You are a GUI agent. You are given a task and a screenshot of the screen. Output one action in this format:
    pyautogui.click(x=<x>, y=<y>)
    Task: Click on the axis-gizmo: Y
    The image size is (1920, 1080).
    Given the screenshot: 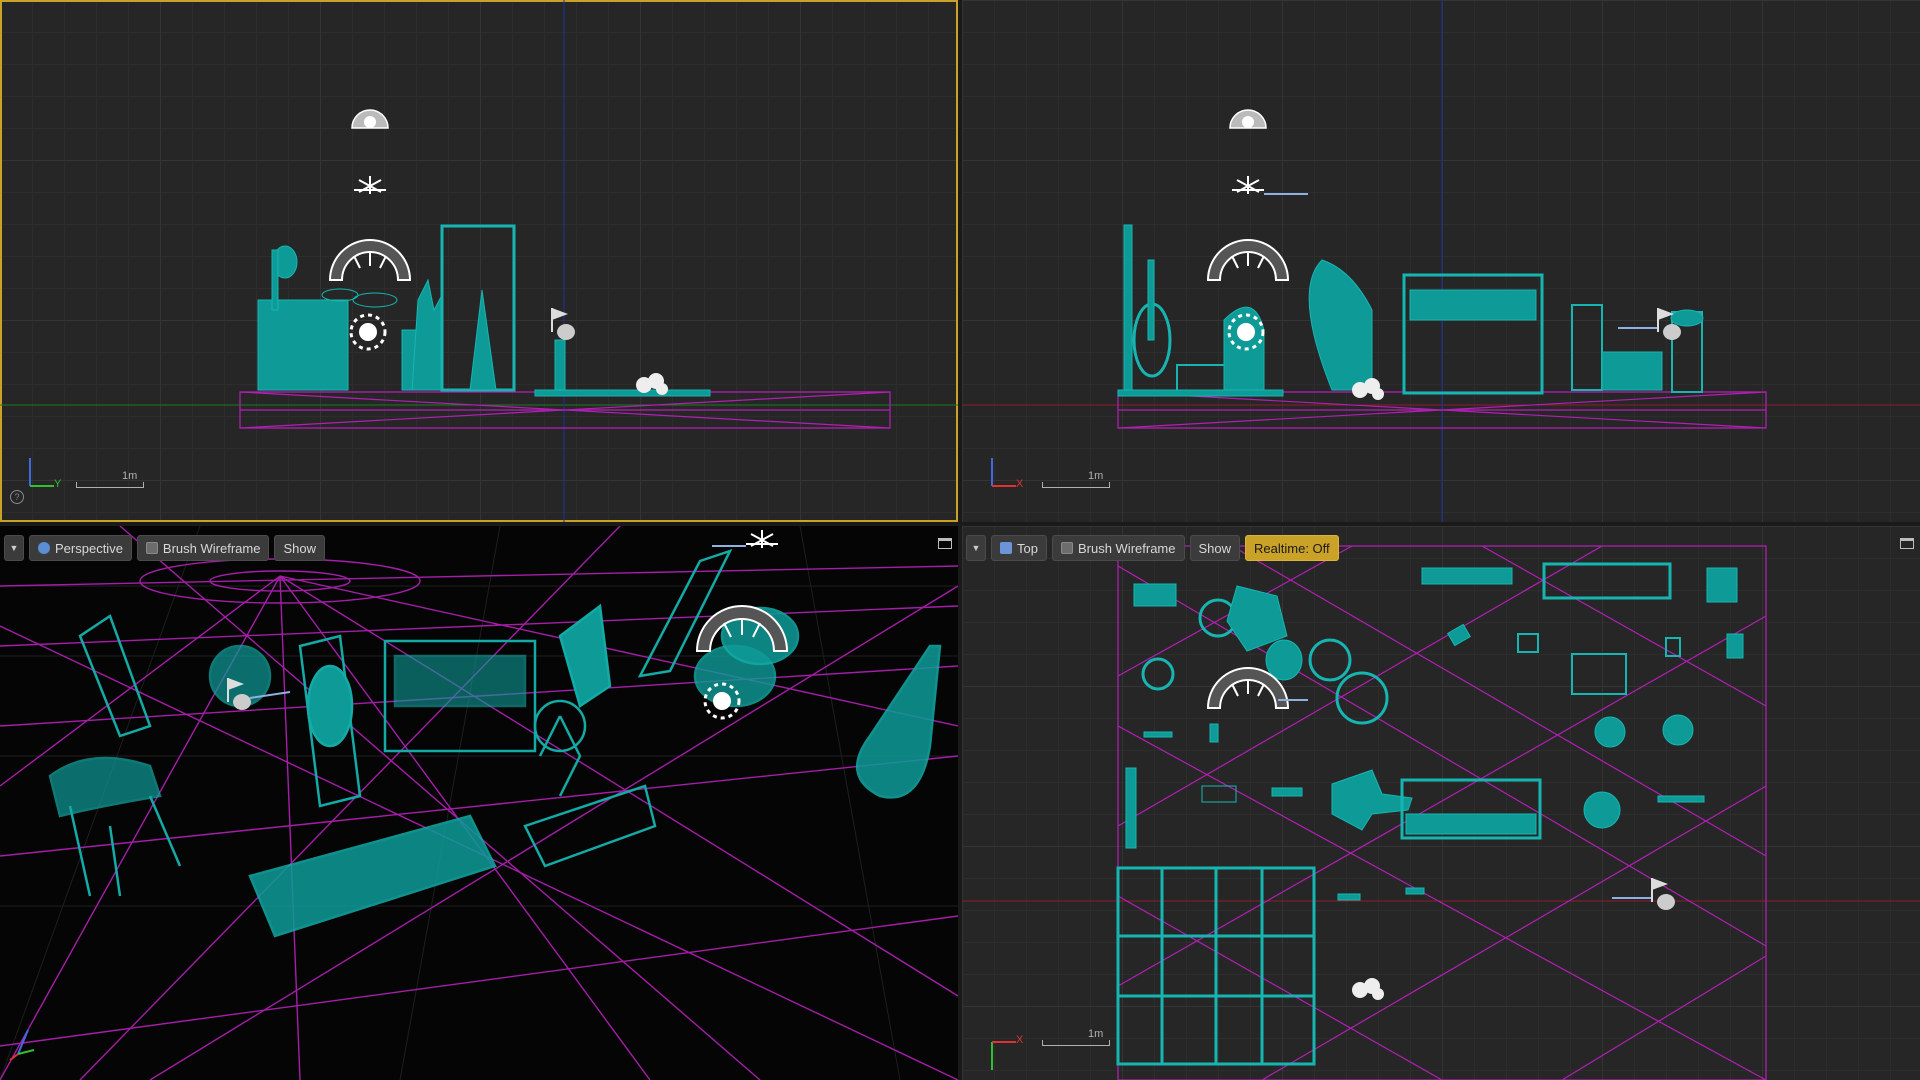 What is the action you would take?
    pyautogui.click(x=44, y=472)
    